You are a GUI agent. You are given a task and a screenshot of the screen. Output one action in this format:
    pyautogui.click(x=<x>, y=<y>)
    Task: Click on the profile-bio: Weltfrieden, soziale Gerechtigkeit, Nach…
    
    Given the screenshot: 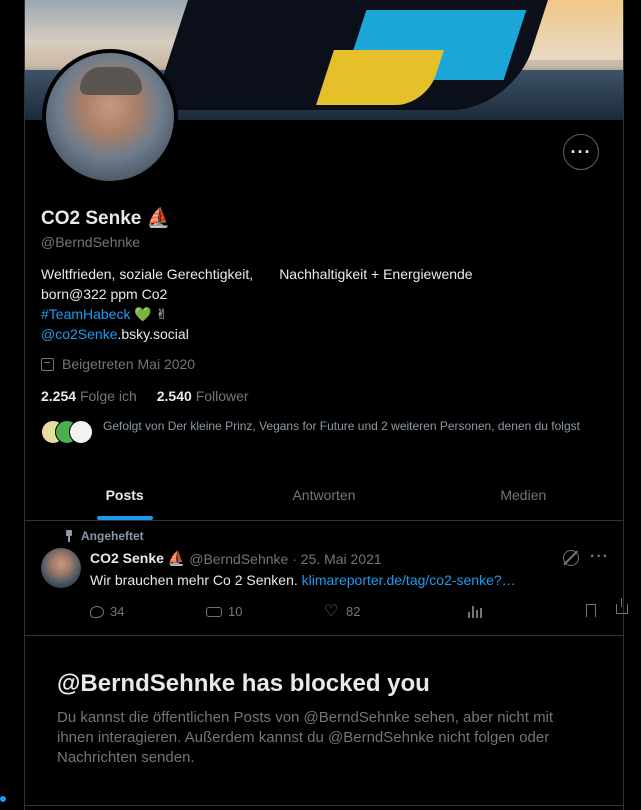 What is the action you would take?
    pyautogui.click(x=326, y=304)
    